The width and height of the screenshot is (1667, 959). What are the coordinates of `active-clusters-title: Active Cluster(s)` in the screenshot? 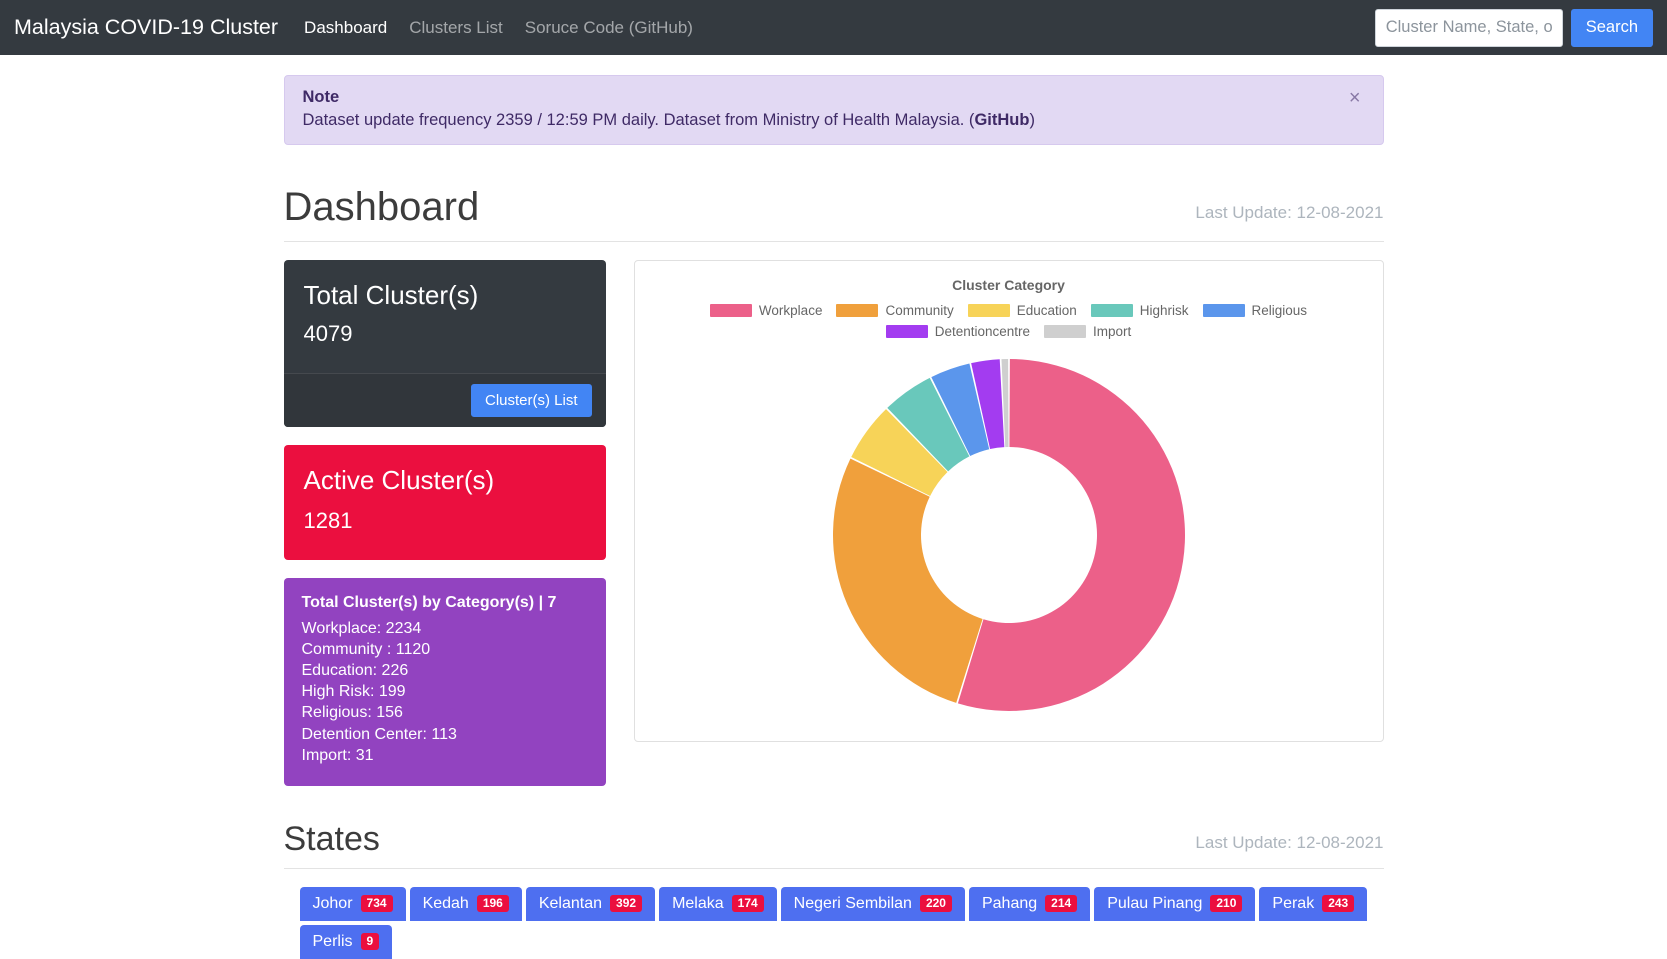 It's located at (399, 480).